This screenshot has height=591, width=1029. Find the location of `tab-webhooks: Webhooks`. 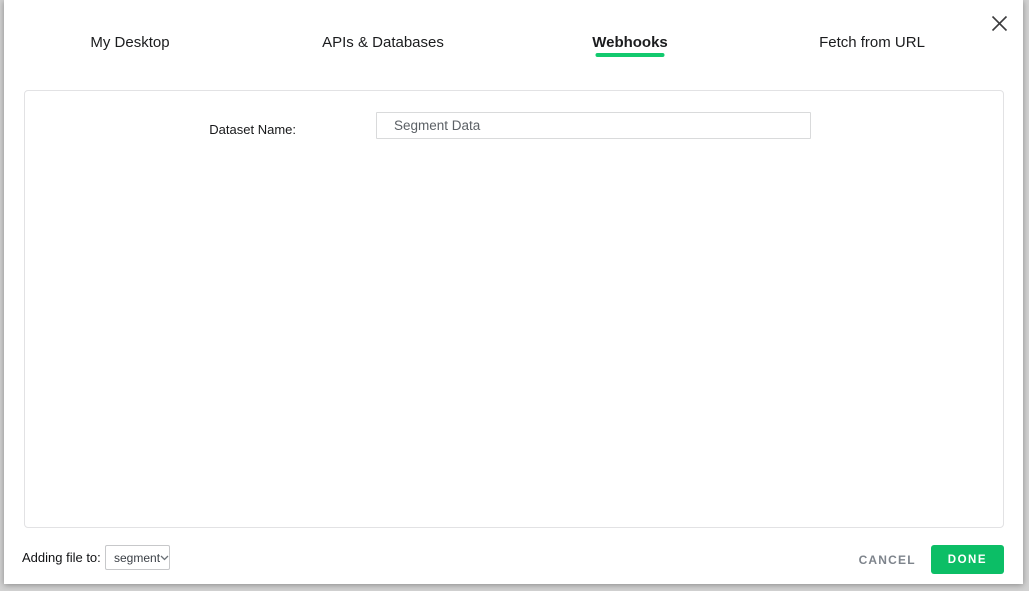

tab-webhooks: Webhooks is located at coordinates (630, 42).